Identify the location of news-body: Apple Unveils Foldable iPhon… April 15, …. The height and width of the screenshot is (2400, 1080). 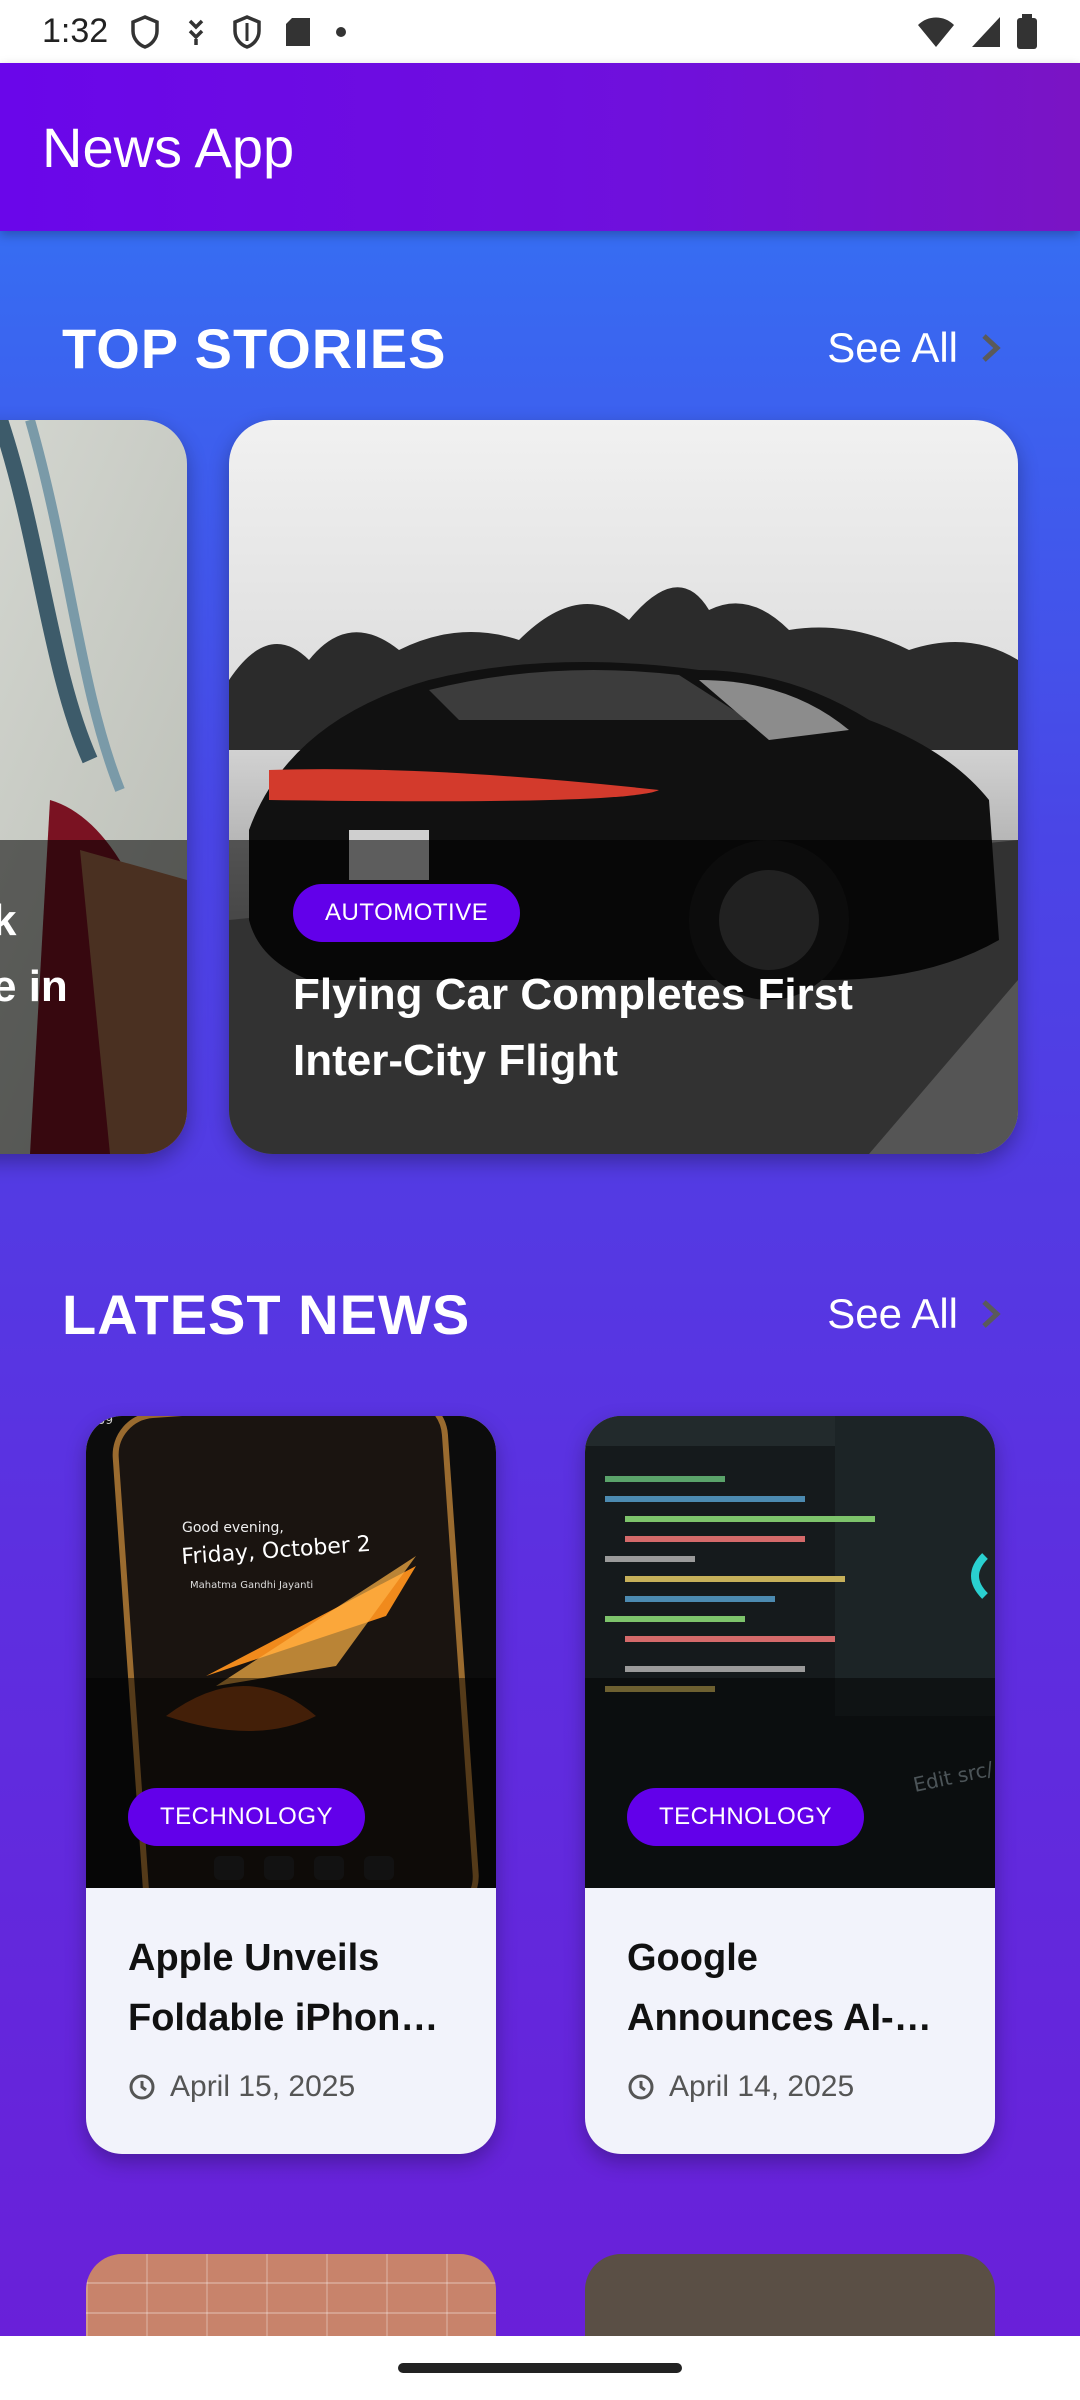
(291, 2021).